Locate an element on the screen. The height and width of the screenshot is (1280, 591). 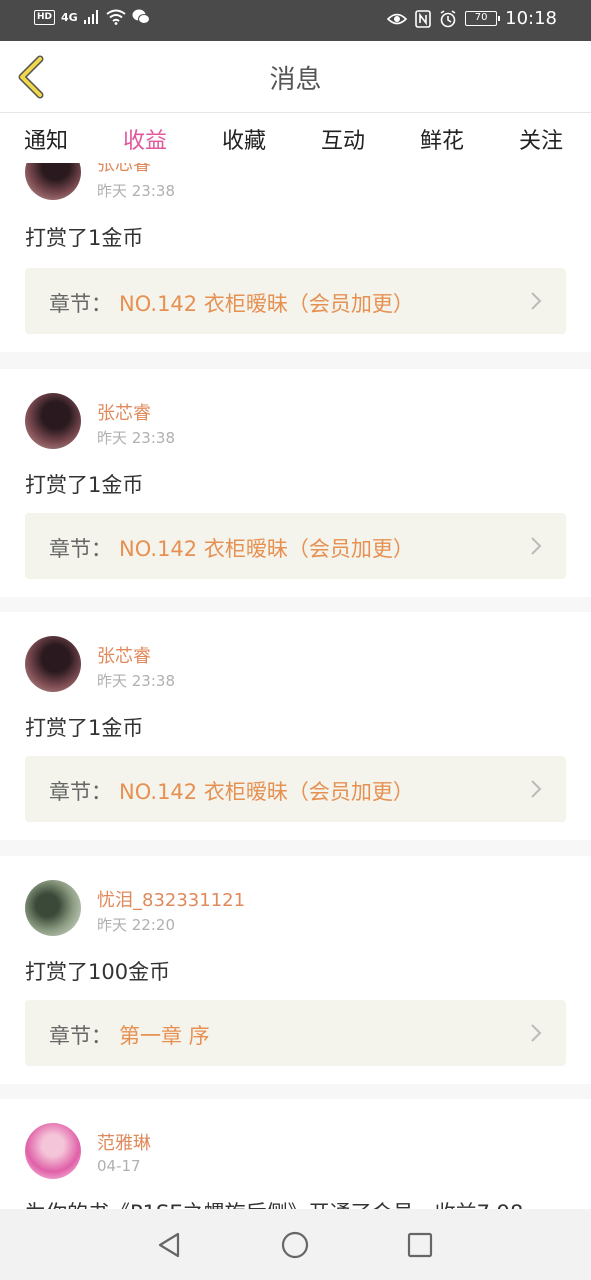
battery-icon: 70 is located at coordinates (483, 18).